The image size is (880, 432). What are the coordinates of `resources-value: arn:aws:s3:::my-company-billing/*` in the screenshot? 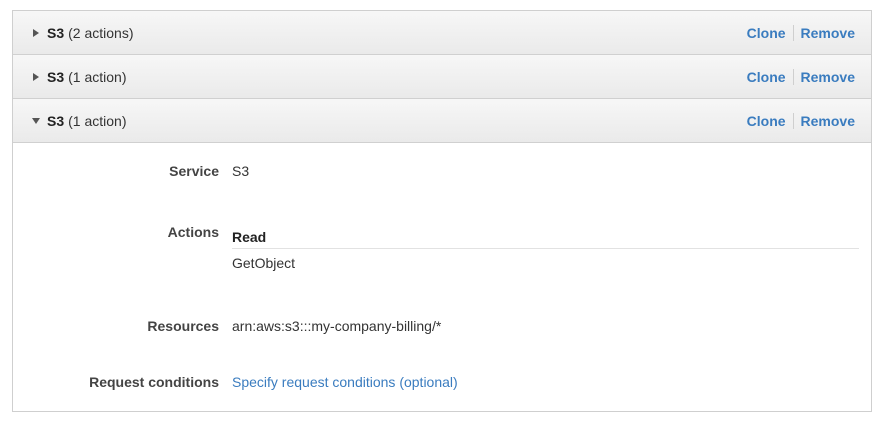 It's located at (337, 326).